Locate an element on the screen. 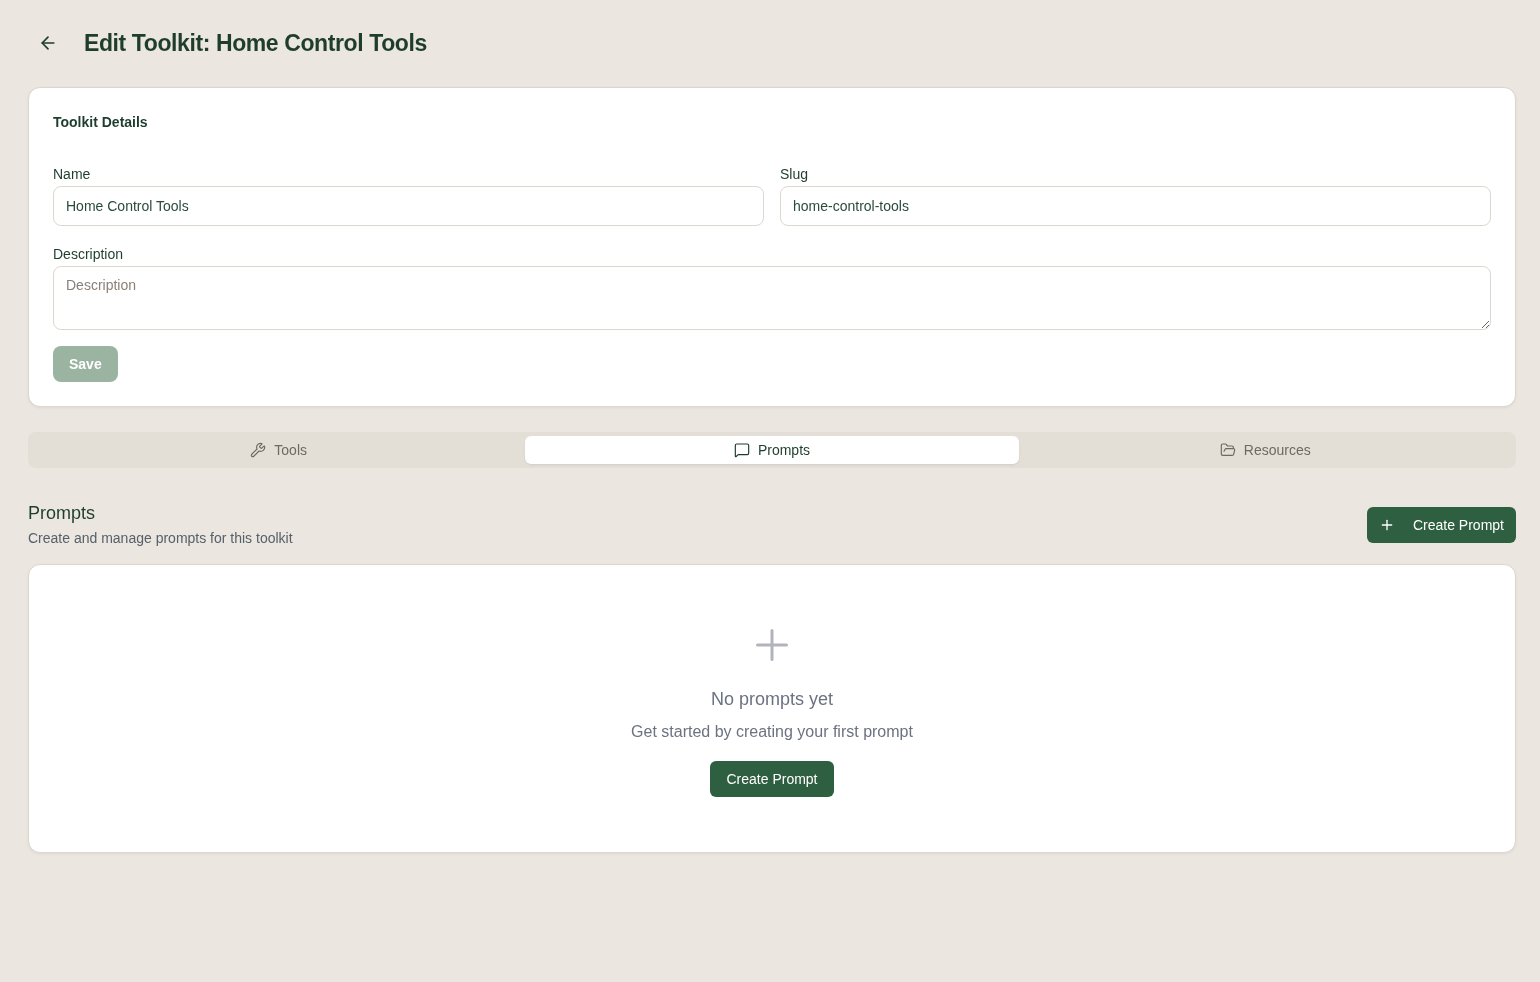 This screenshot has height=982, width=1540. plus-icon is located at coordinates (772, 645).